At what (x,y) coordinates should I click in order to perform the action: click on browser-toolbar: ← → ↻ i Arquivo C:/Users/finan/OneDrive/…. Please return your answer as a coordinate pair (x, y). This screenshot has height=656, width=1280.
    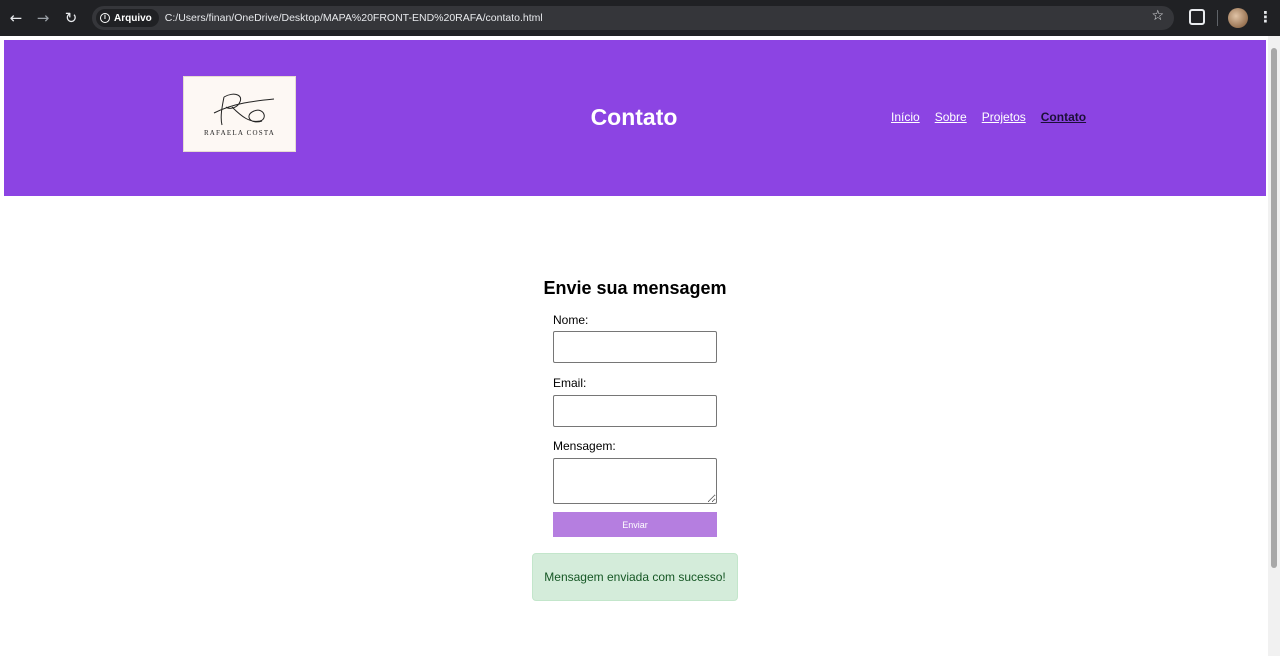
    Looking at the image, I should click on (640, 18).